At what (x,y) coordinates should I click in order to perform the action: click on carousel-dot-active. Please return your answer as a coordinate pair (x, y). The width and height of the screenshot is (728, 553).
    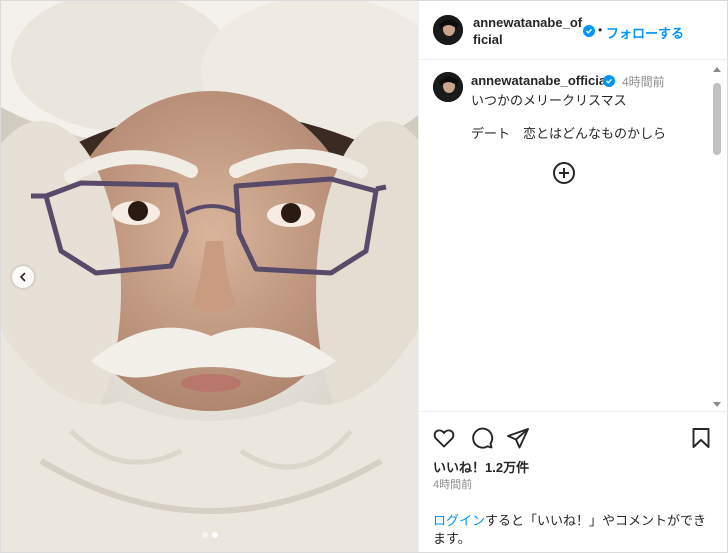
    Looking at the image, I should click on (214, 535).